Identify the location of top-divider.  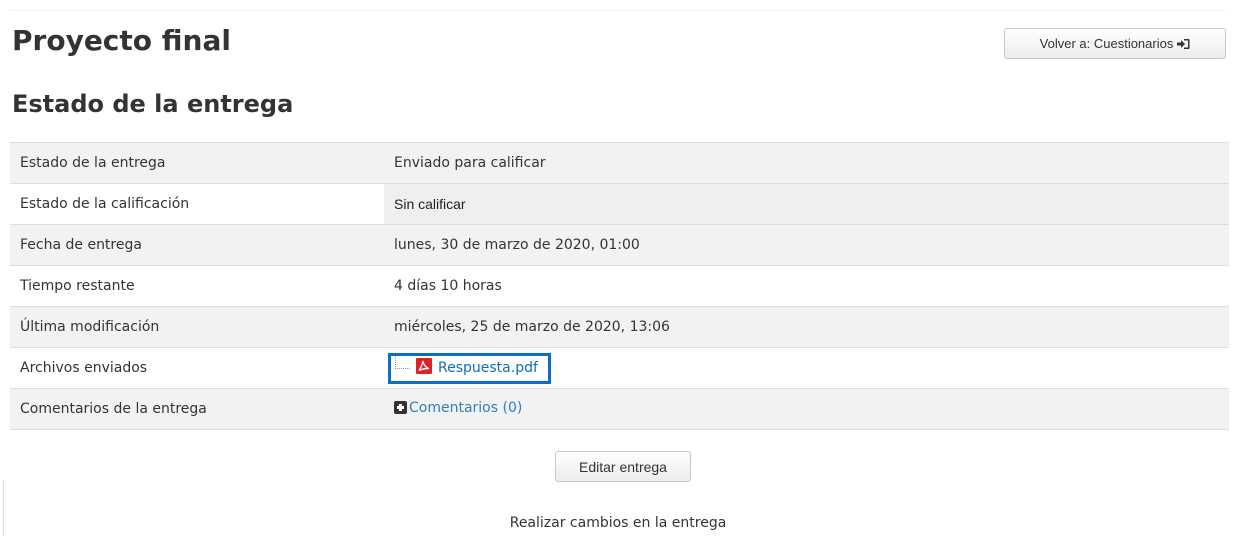
(618, 10).